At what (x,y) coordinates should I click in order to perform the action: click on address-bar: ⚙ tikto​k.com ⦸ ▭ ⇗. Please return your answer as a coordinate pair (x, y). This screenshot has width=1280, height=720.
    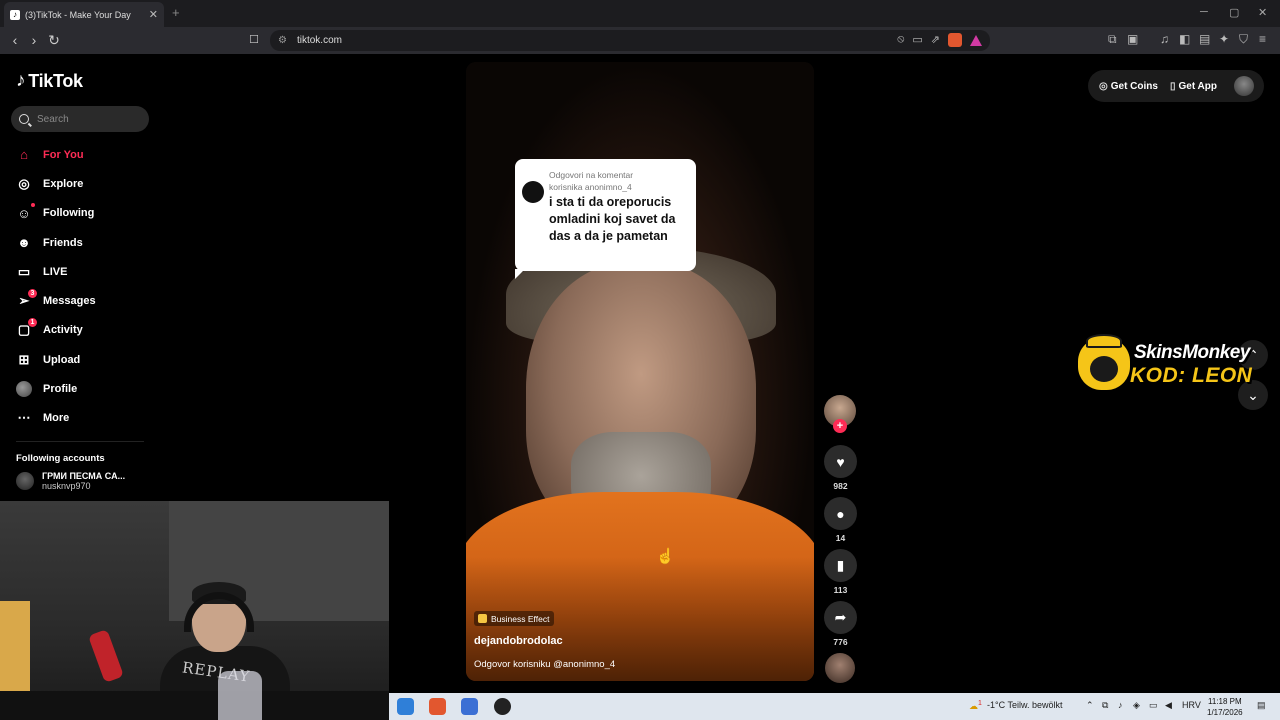
    Looking at the image, I should click on (630, 40).